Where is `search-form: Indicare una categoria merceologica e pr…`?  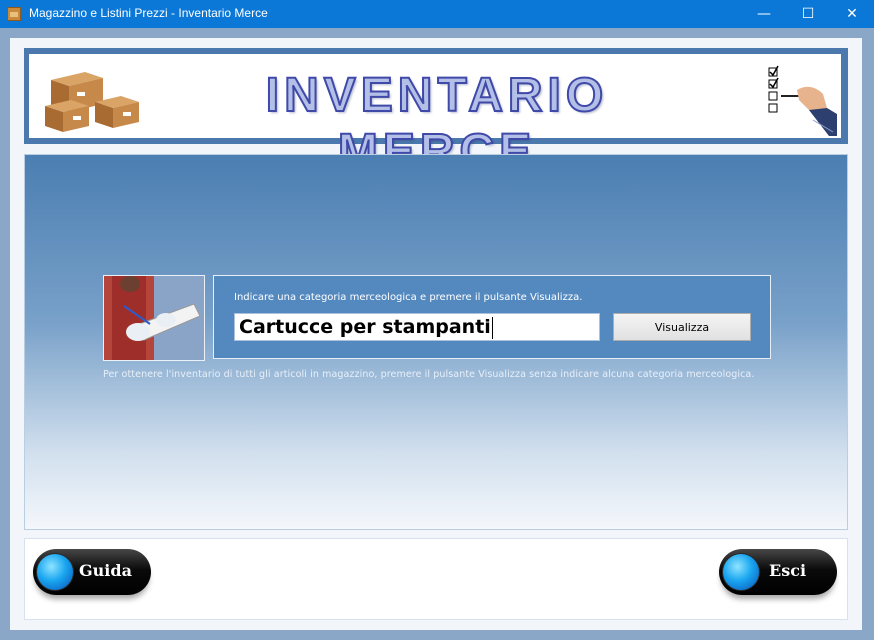
search-form: Indicare una categoria merceologica e pr… is located at coordinates (492, 317).